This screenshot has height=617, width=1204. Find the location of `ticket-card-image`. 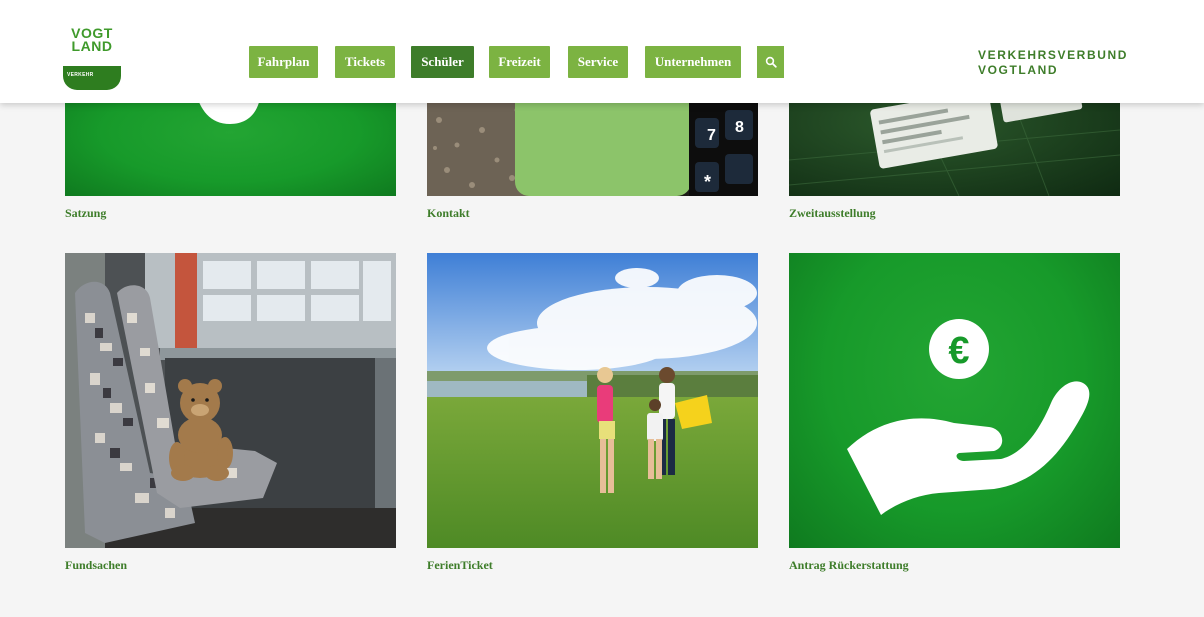

ticket-card-image is located at coordinates (954, 143).